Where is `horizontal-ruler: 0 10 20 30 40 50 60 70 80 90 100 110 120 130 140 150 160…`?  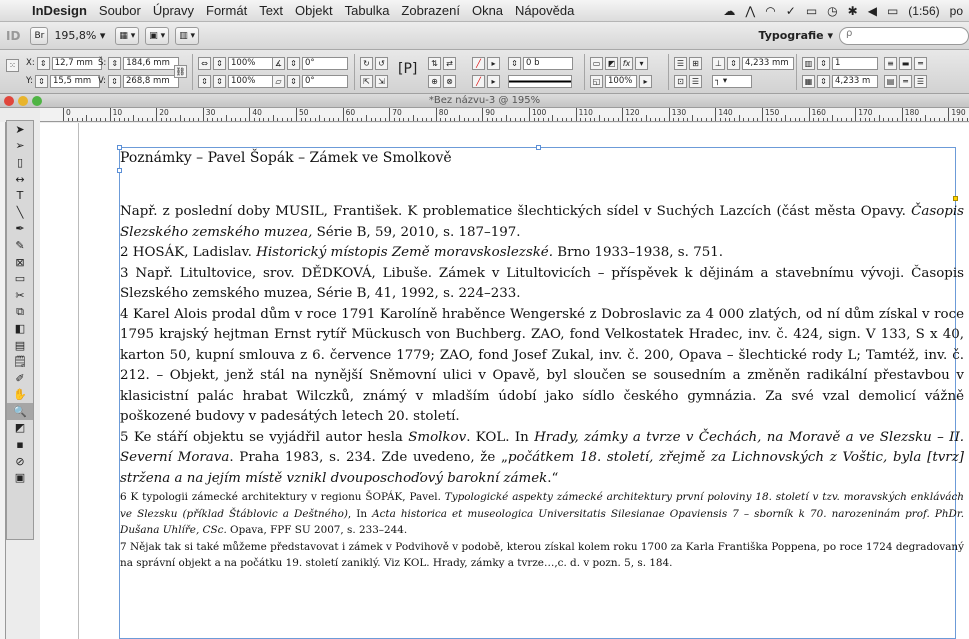
horizontal-ruler: 0 10 20 30 40 50 60 70 80 90 100 110 120 130 140 150 160… is located at coordinates (504, 115).